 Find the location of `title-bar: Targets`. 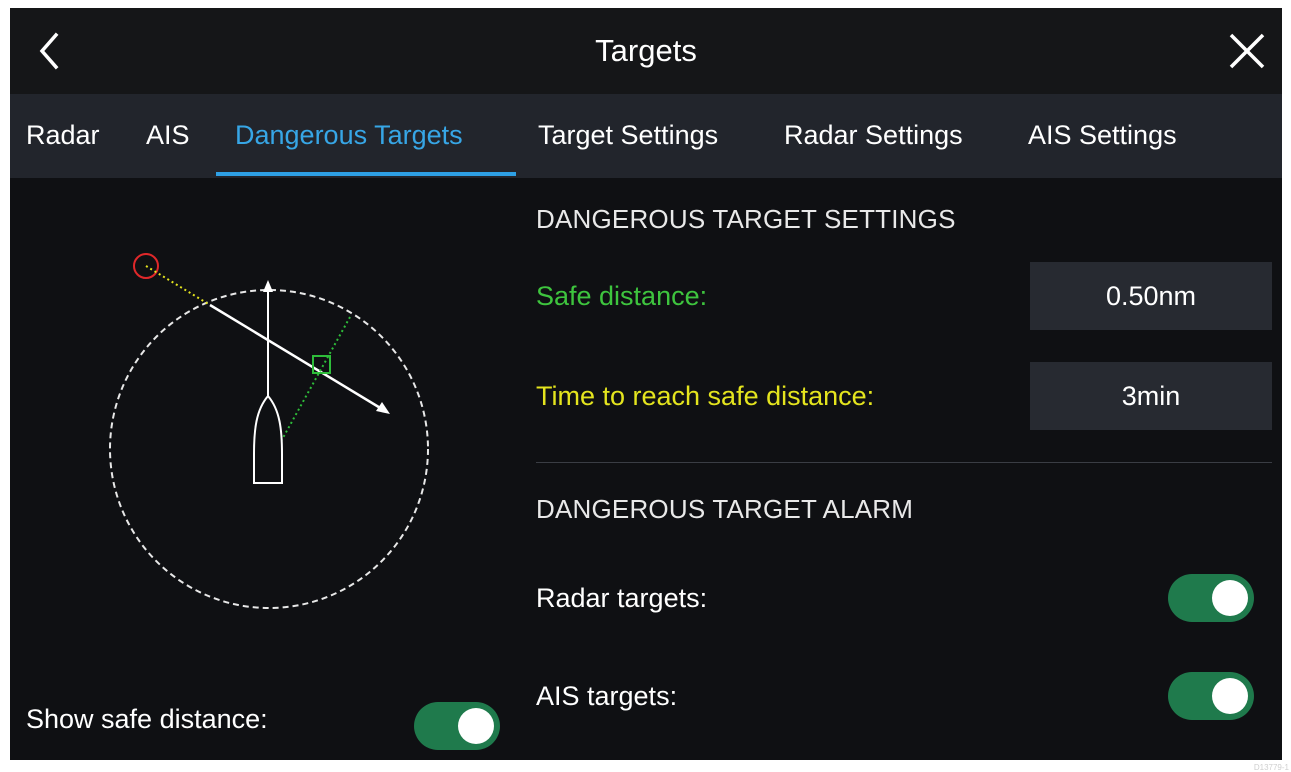

title-bar: Targets is located at coordinates (646, 51).